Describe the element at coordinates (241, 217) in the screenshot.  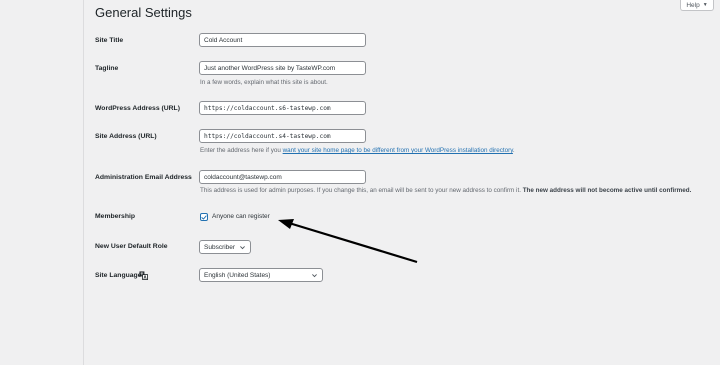
I see `anyone-can-register-label: Anyone can register` at that location.